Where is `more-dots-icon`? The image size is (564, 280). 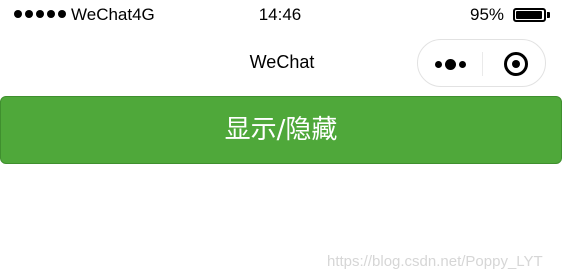
more-dots-icon is located at coordinates (450, 64).